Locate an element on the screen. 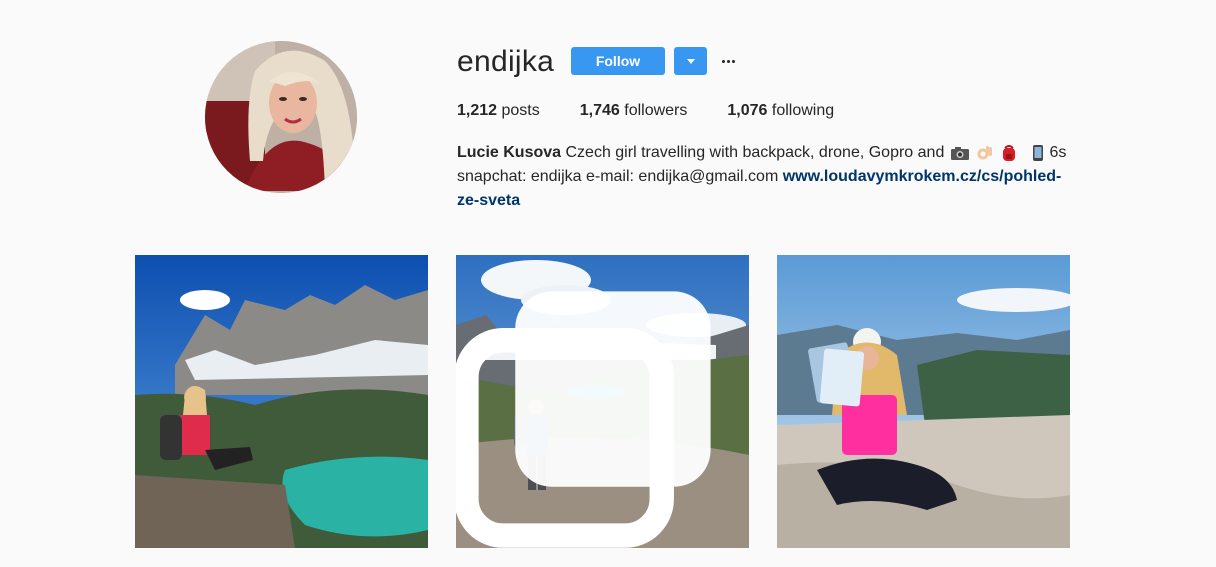 The width and height of the screenshot is (1216, 567). avatar-image is located at coordinates (281, 117).